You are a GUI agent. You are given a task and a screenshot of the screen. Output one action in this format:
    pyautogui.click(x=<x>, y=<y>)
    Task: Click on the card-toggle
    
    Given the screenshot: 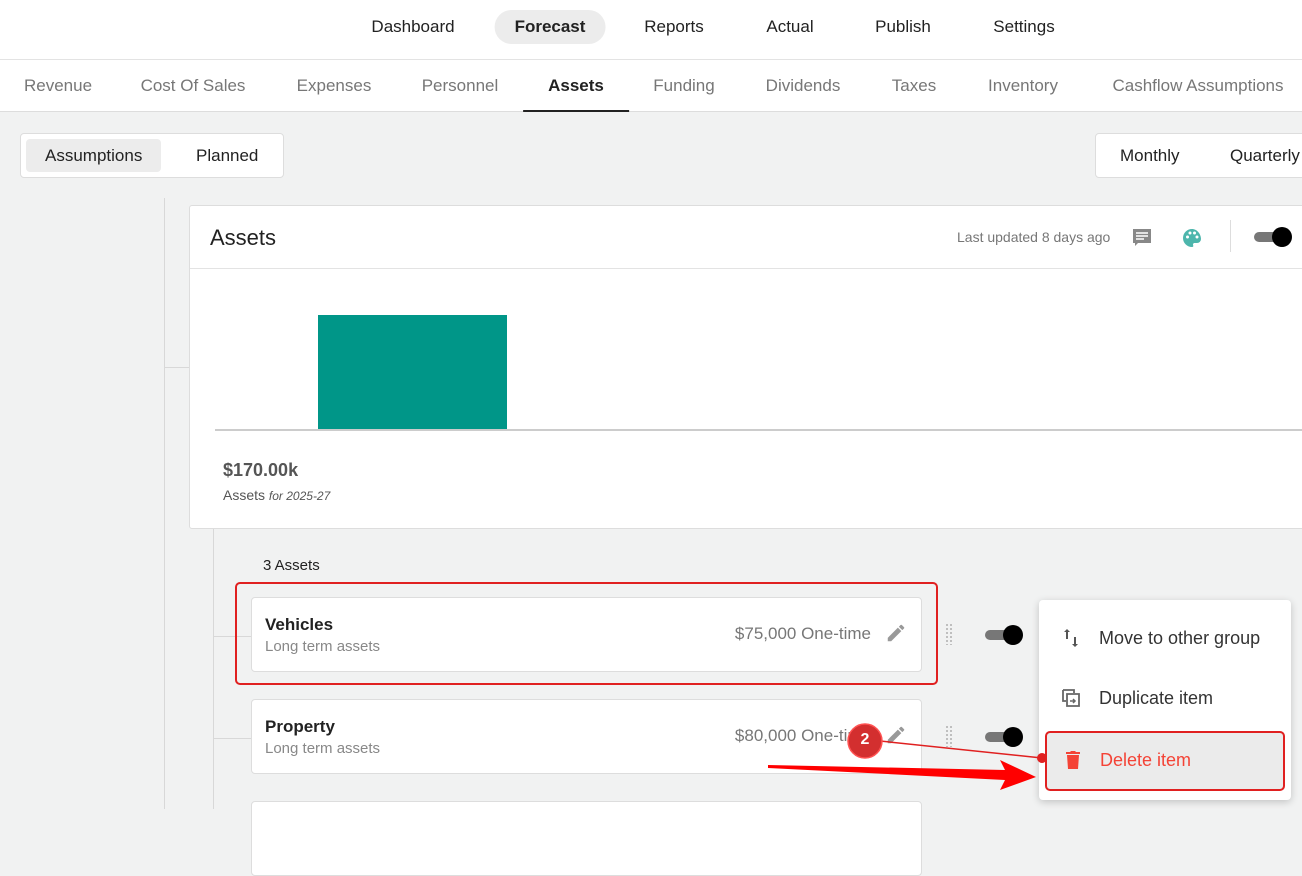 What is the action you would take?
    pyautogui.click(x=1273, y=237)
    